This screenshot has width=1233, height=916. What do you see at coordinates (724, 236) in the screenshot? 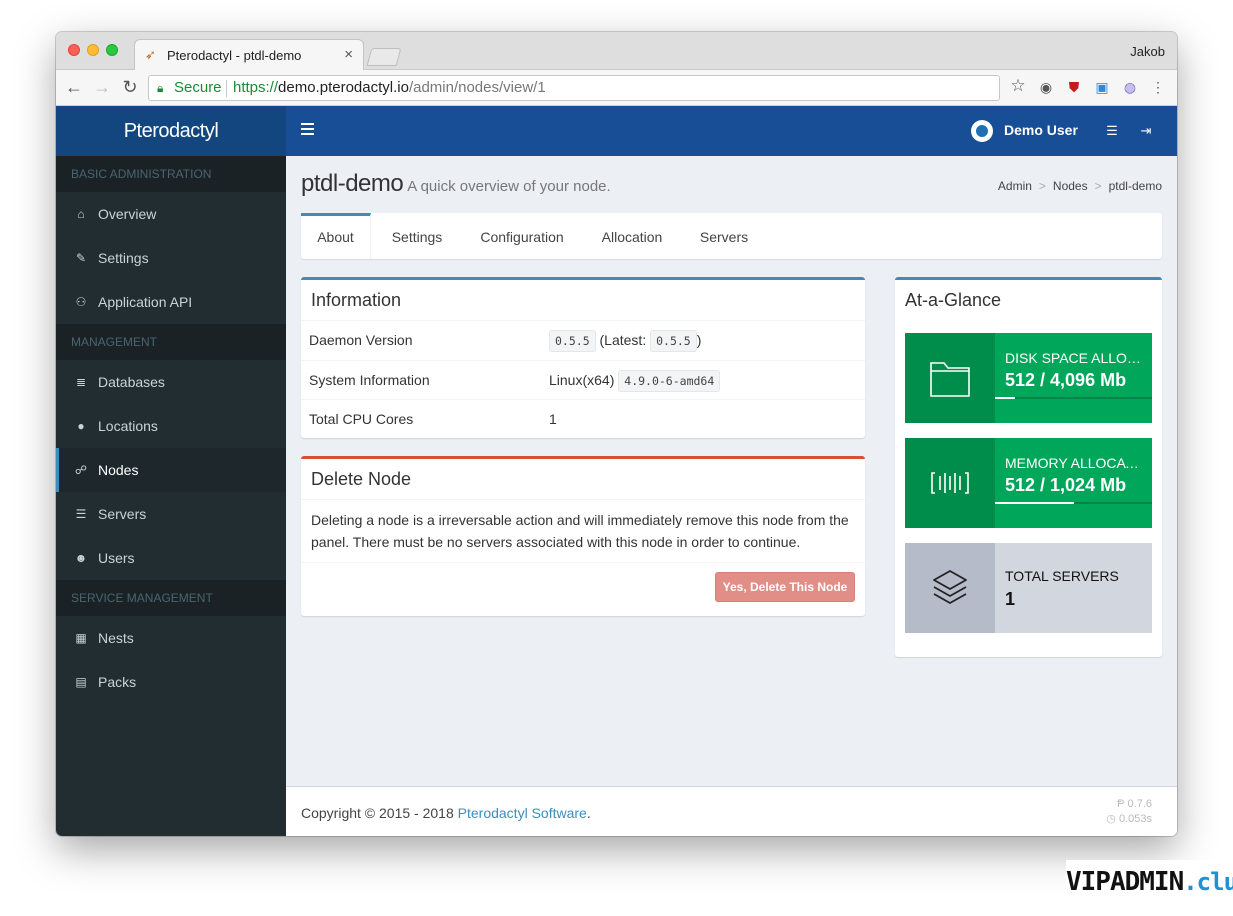
I see `tab-servers: Servers` at bounding box center [724, 236].